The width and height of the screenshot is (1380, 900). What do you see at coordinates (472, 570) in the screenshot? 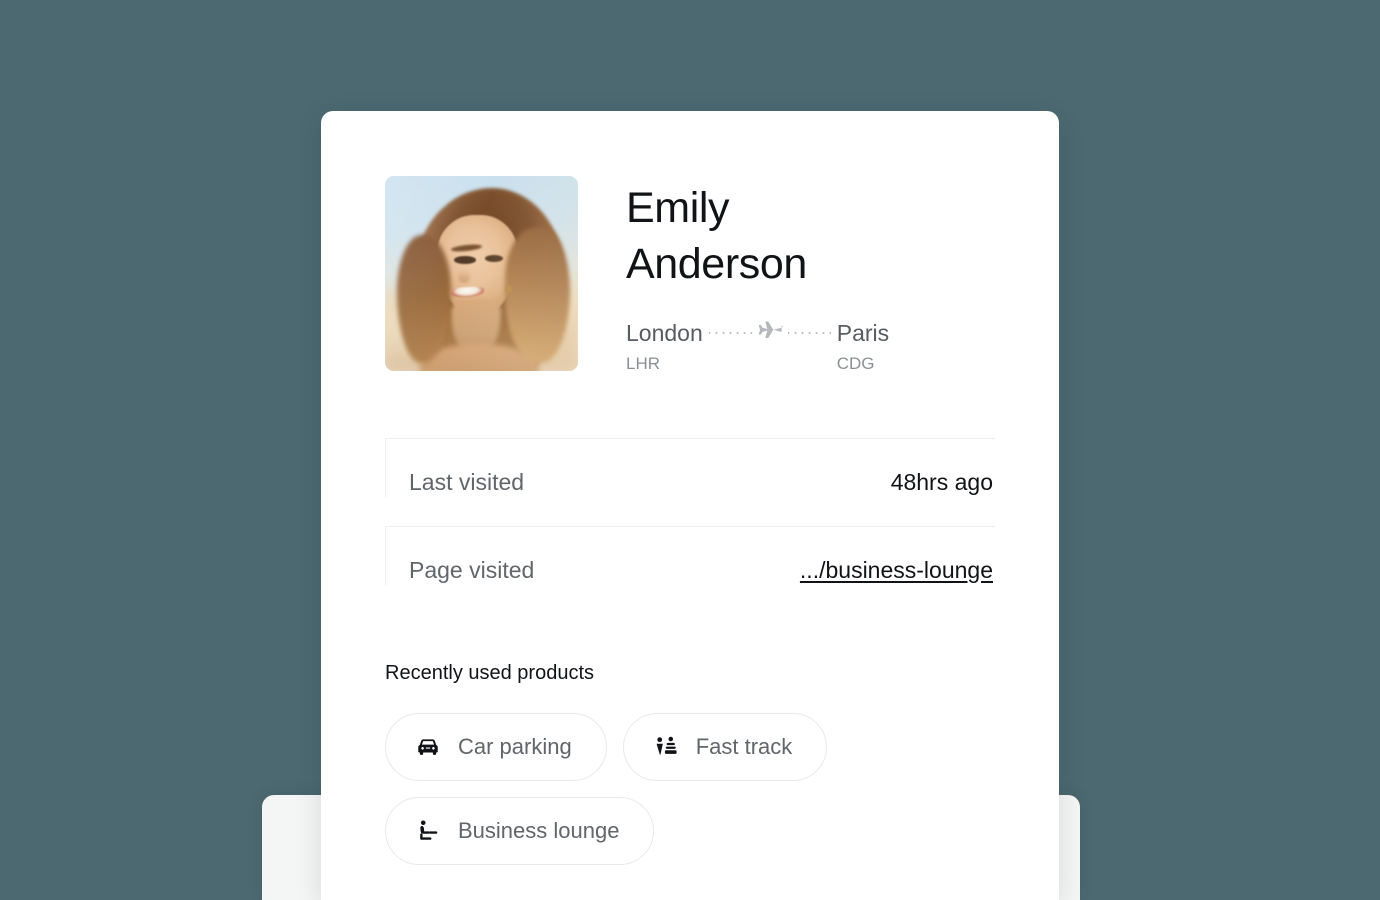
I see `detail-label: Page visited` at bounding box center [472, 570].